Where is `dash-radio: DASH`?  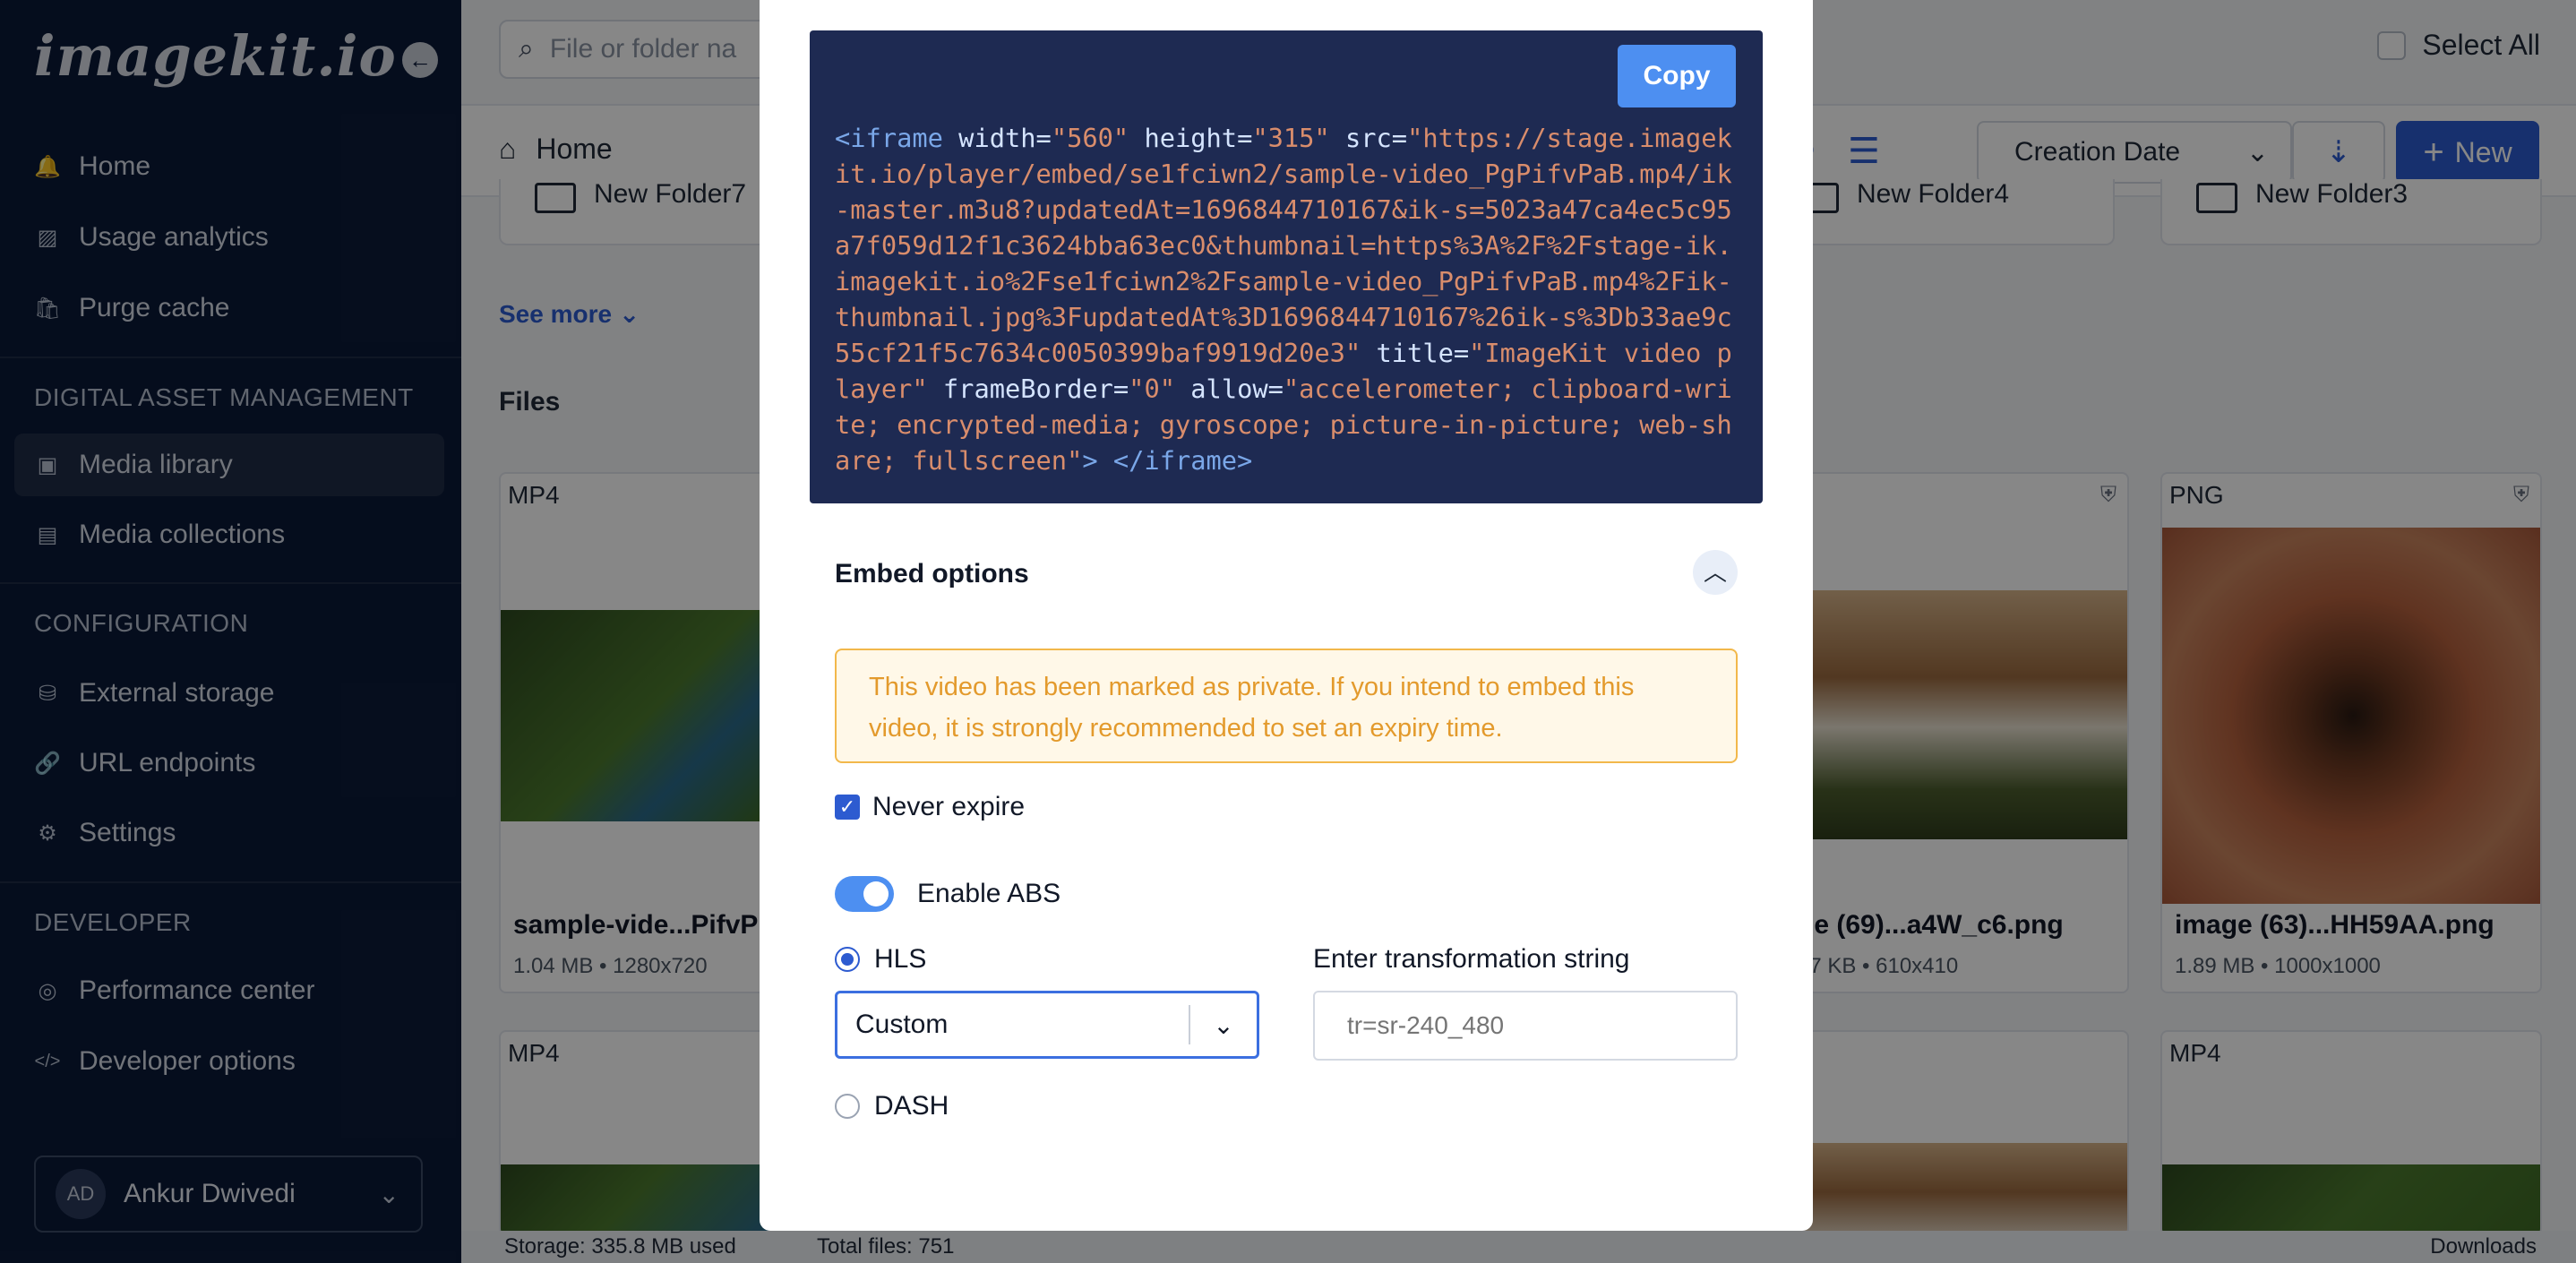
dash-radio: DASH is located at coordinates (892, 1106).